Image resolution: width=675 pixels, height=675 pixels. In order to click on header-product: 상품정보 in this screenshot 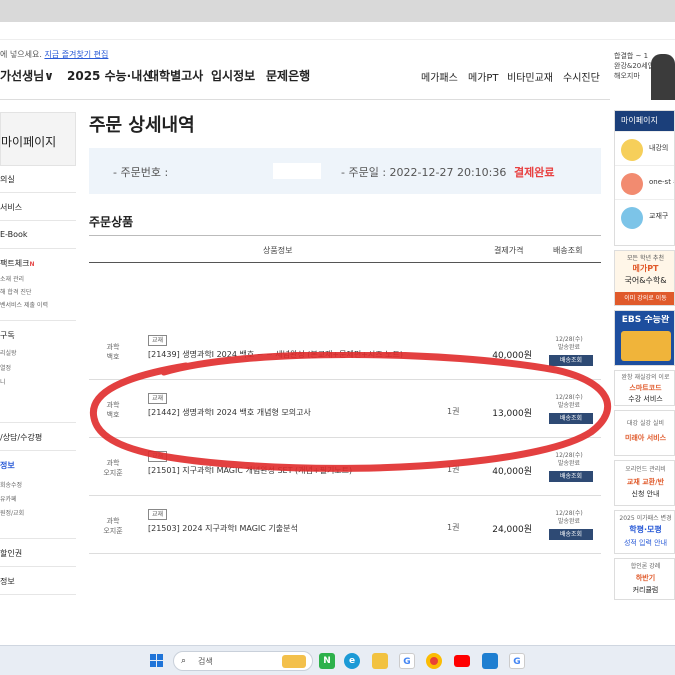, I will do `click(278, 250)`.